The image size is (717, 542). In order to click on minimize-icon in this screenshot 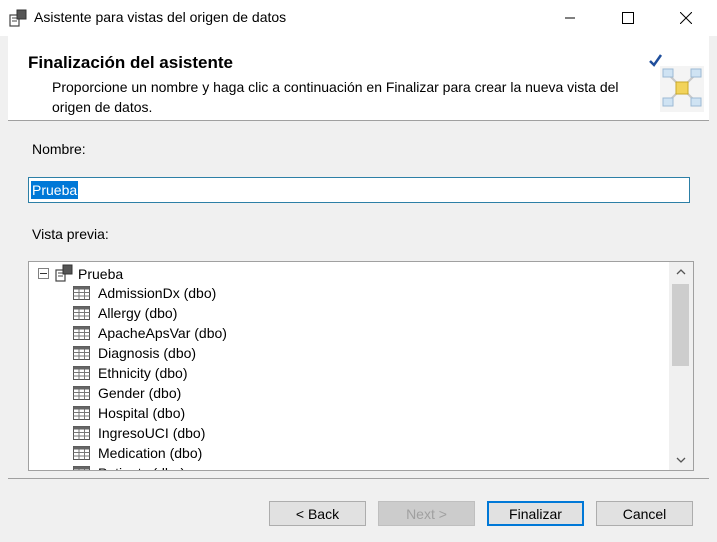, I will do `click(570, 18)`.